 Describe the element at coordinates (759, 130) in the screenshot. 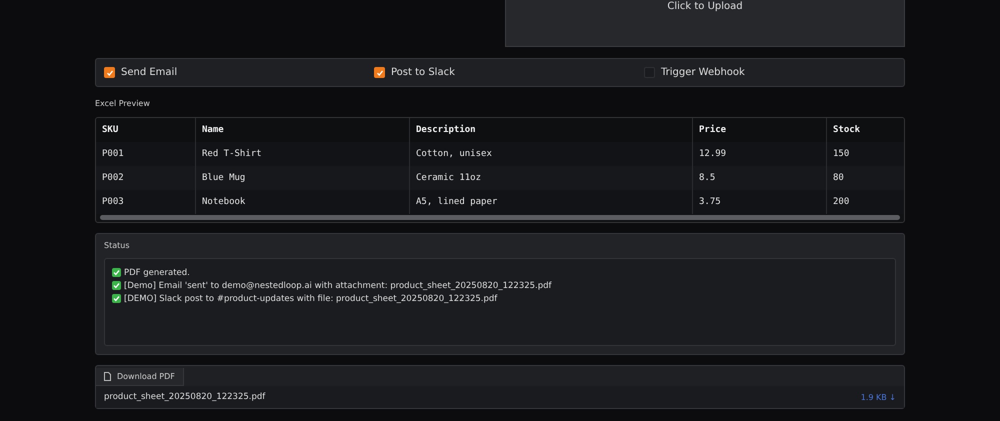

I see `column-header: Price` at that location.